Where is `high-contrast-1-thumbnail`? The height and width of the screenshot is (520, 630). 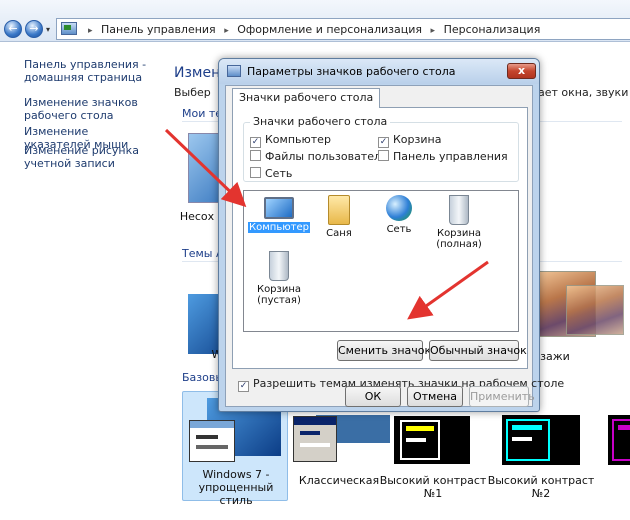
high-contrast-1-thumbnail is located at coordinates (432, 440).